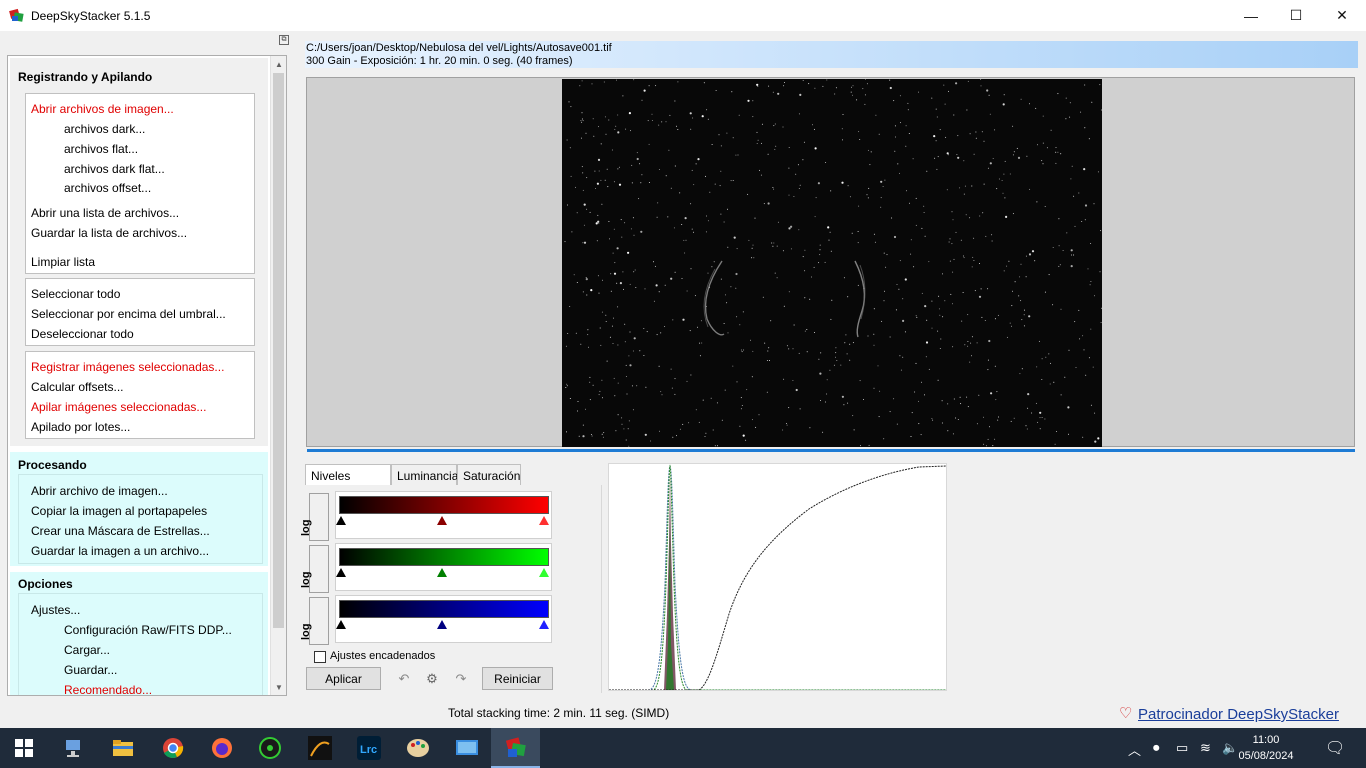 Image resolution: width=1366 pixels, height=768 pixels. What do you see at coordinates (467, 748) in the screenshot?
I see `desktop-app-icon` at bounding box center [467, 748].